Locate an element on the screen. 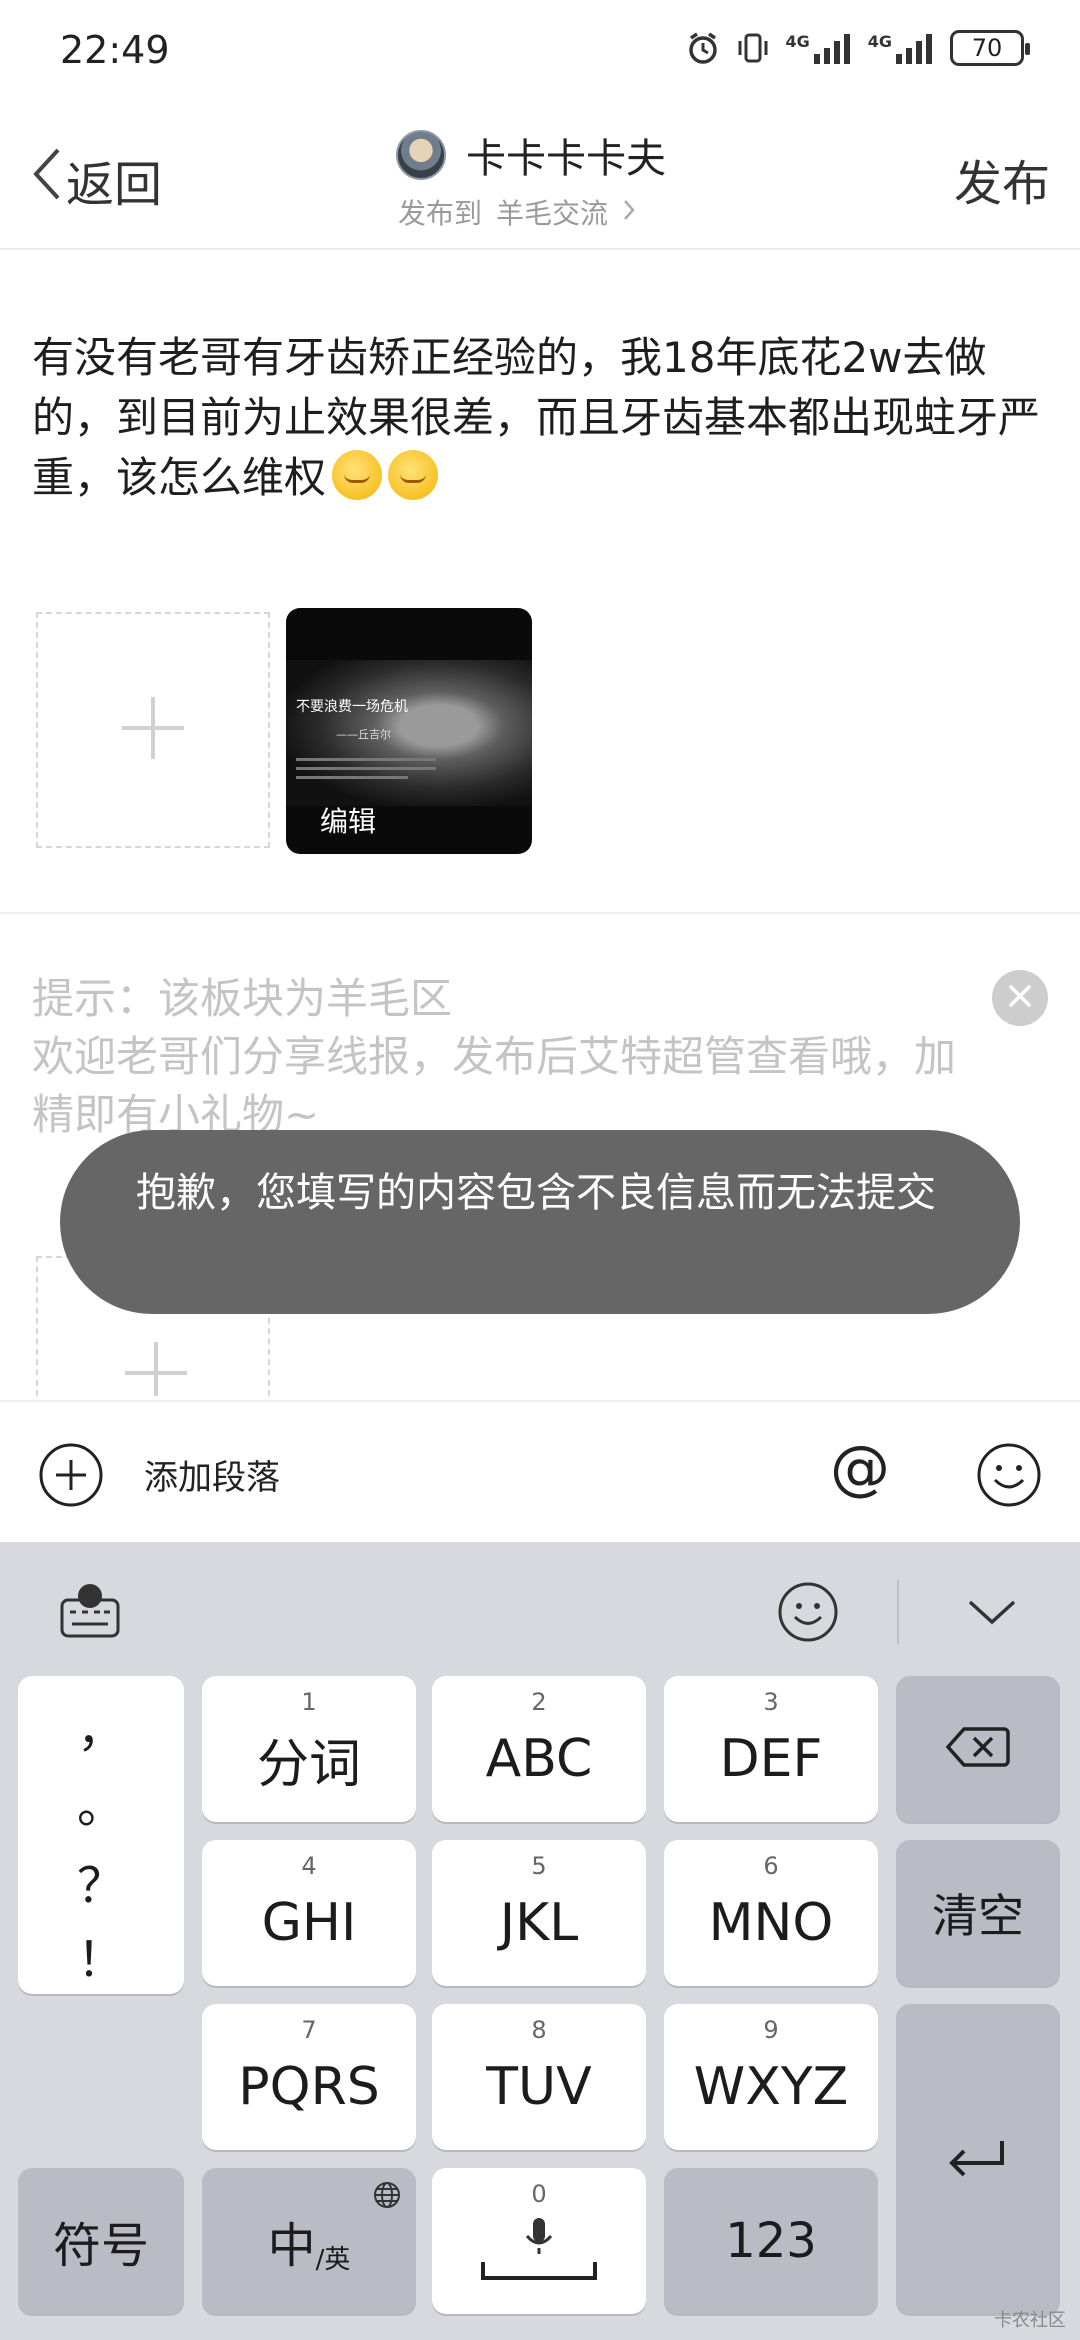  add-paragraph-icon is located at coordinates (71, 1477).